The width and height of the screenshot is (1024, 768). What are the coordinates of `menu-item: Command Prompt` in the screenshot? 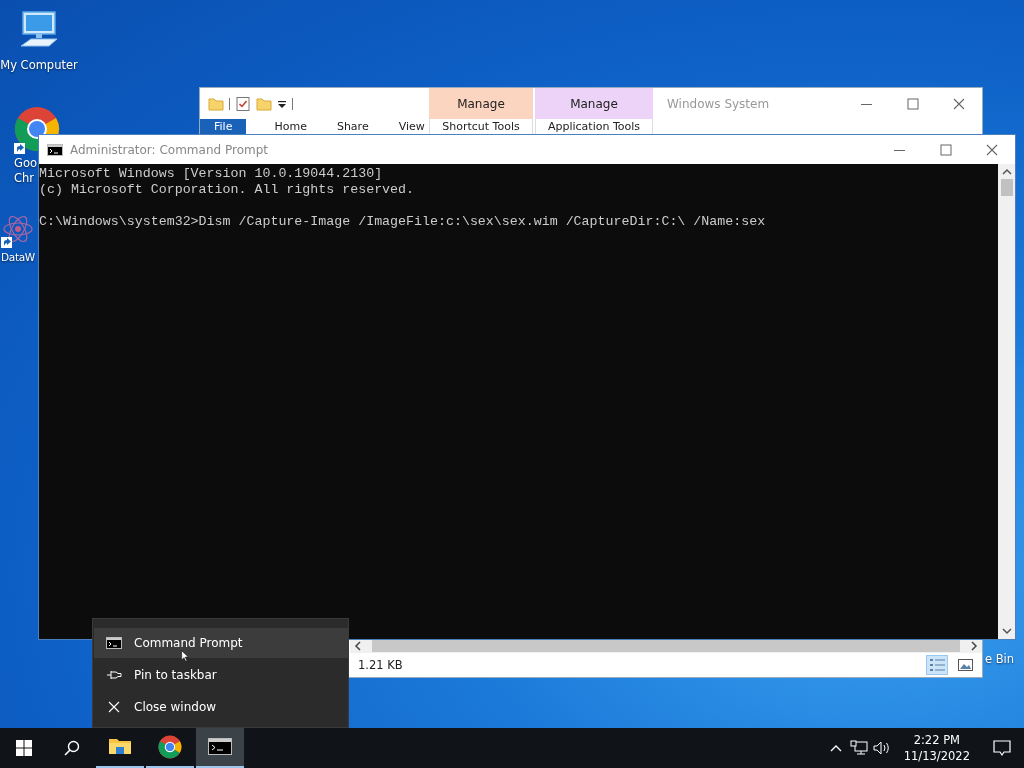 It's located at (221, 643).